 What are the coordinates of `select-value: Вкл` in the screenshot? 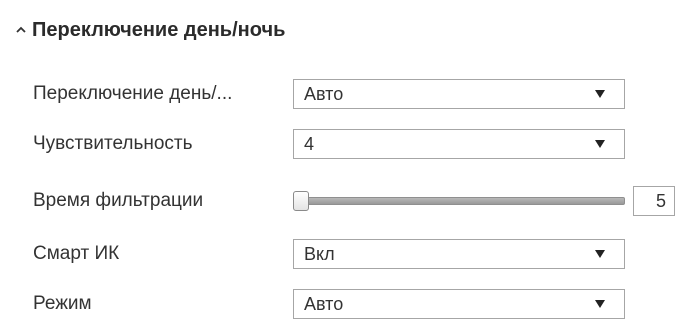 It's located at (319, 253).